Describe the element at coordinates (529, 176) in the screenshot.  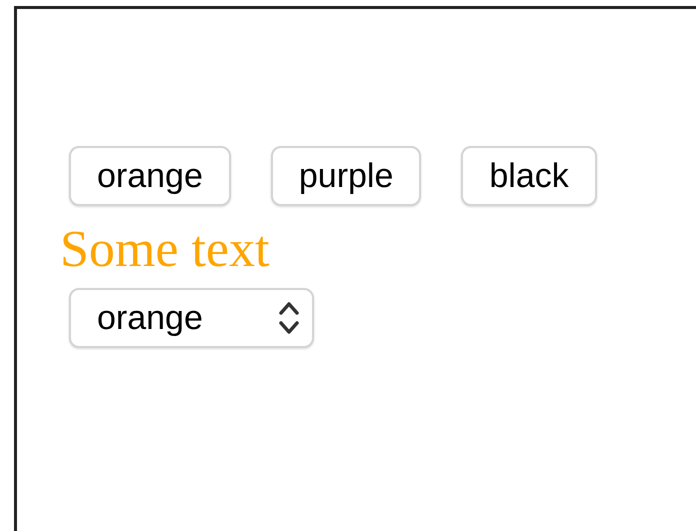
I see `color-button: black` at that location.